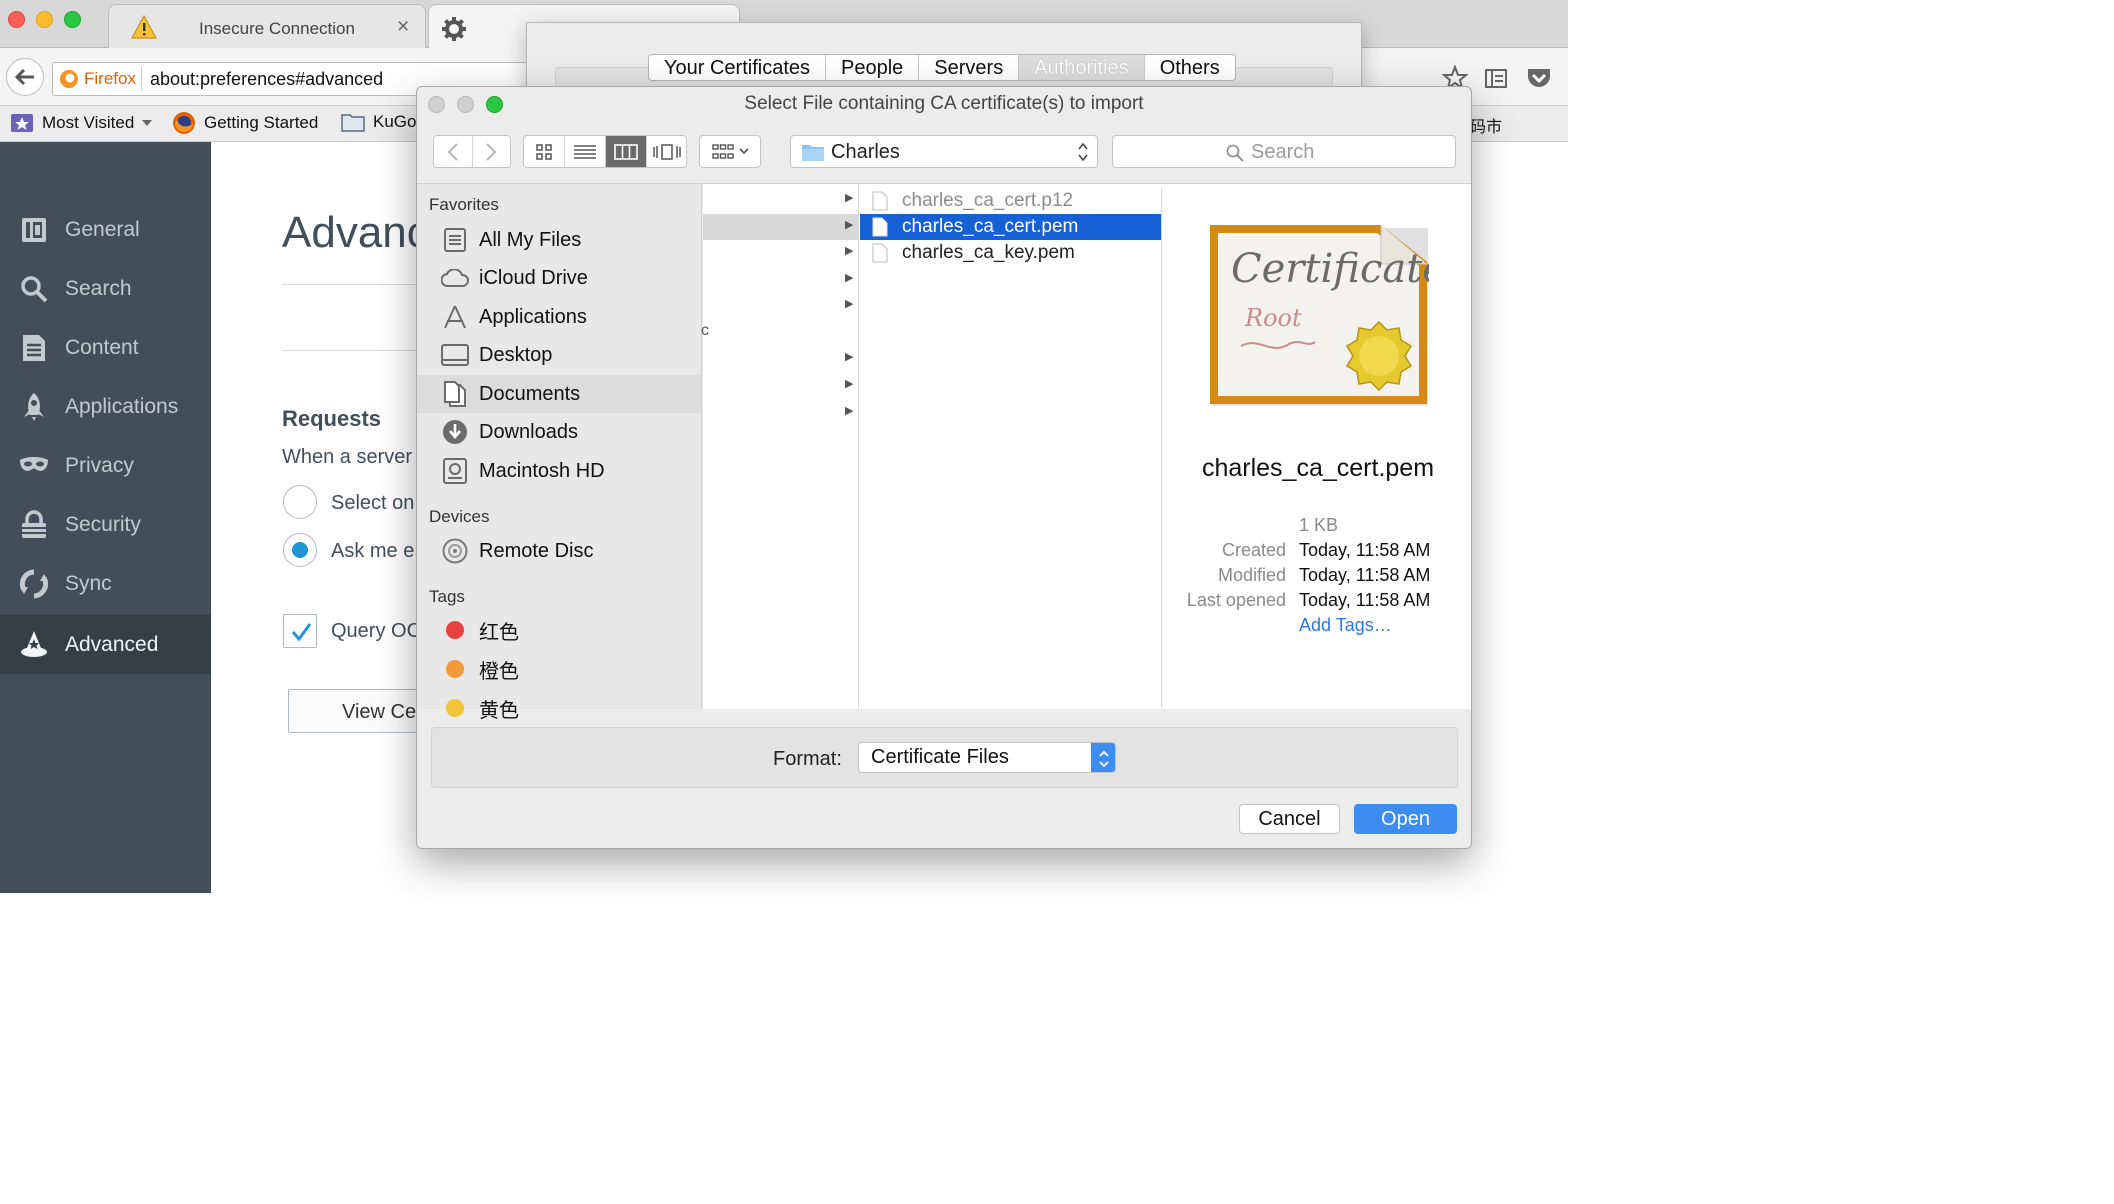 This screenshot has width=2114, height=1204. Describe the element at coordinates (585, 151) in the screenshot. I see `list-view-button` at that location.